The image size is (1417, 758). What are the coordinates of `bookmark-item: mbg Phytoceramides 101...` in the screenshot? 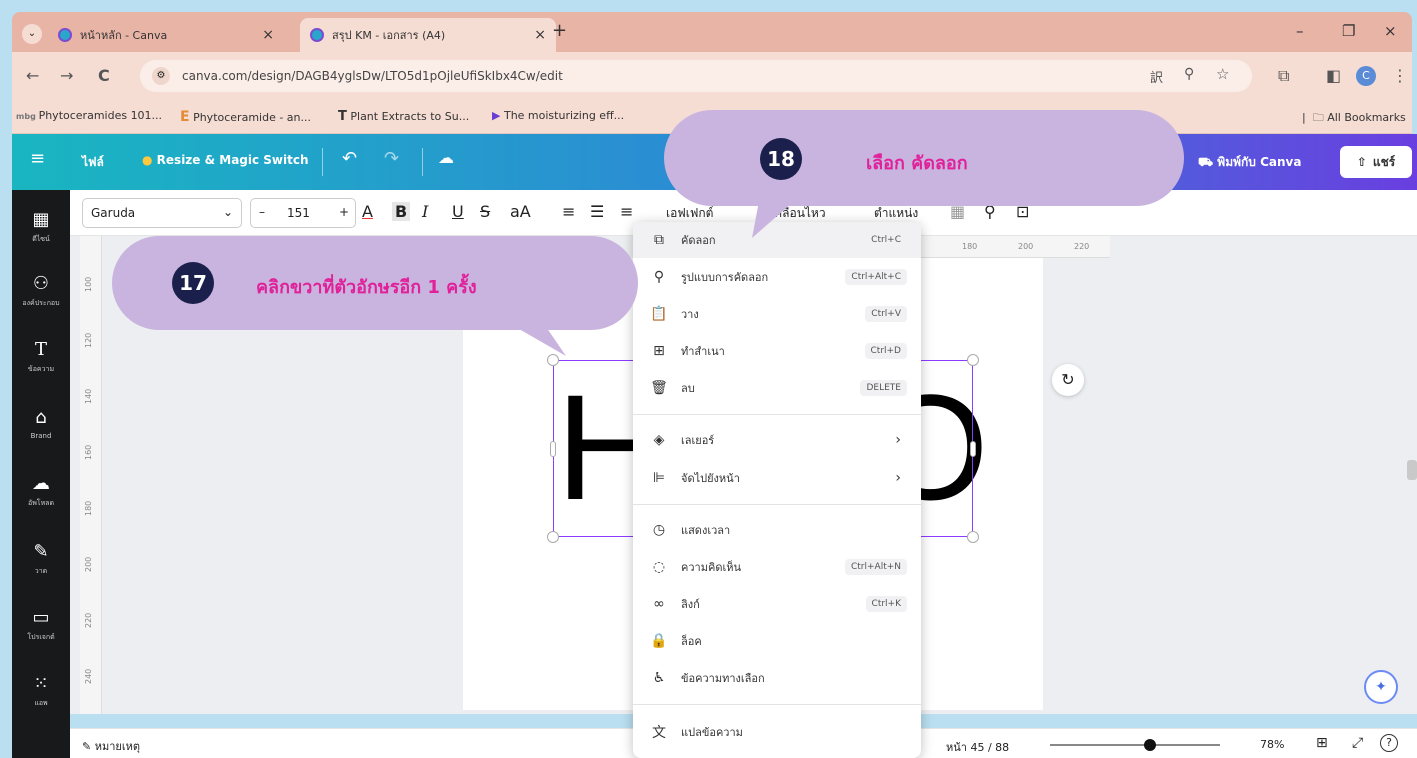 It's located at (89, 115).